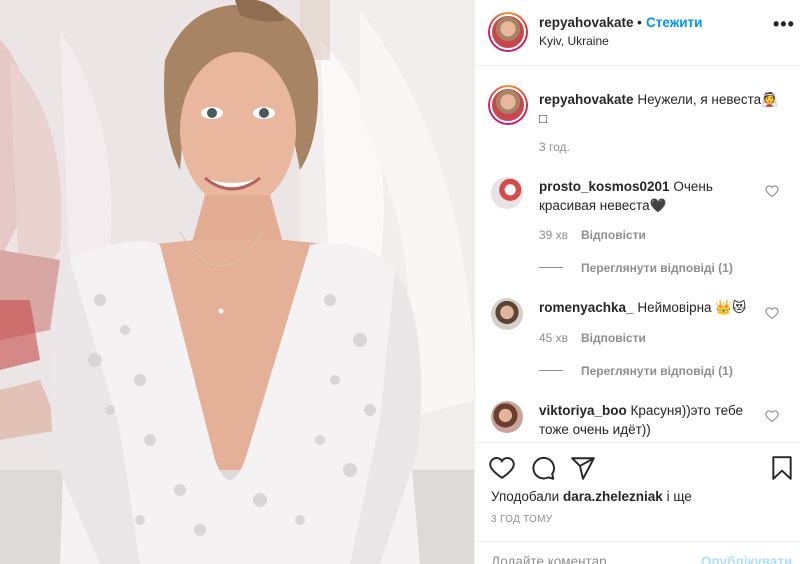  What do you see at coordinates (522, 519) in the screenshot?
I see `post-timestamp: 3 ГОД ТОМУ` at bounding box center [522, 519].